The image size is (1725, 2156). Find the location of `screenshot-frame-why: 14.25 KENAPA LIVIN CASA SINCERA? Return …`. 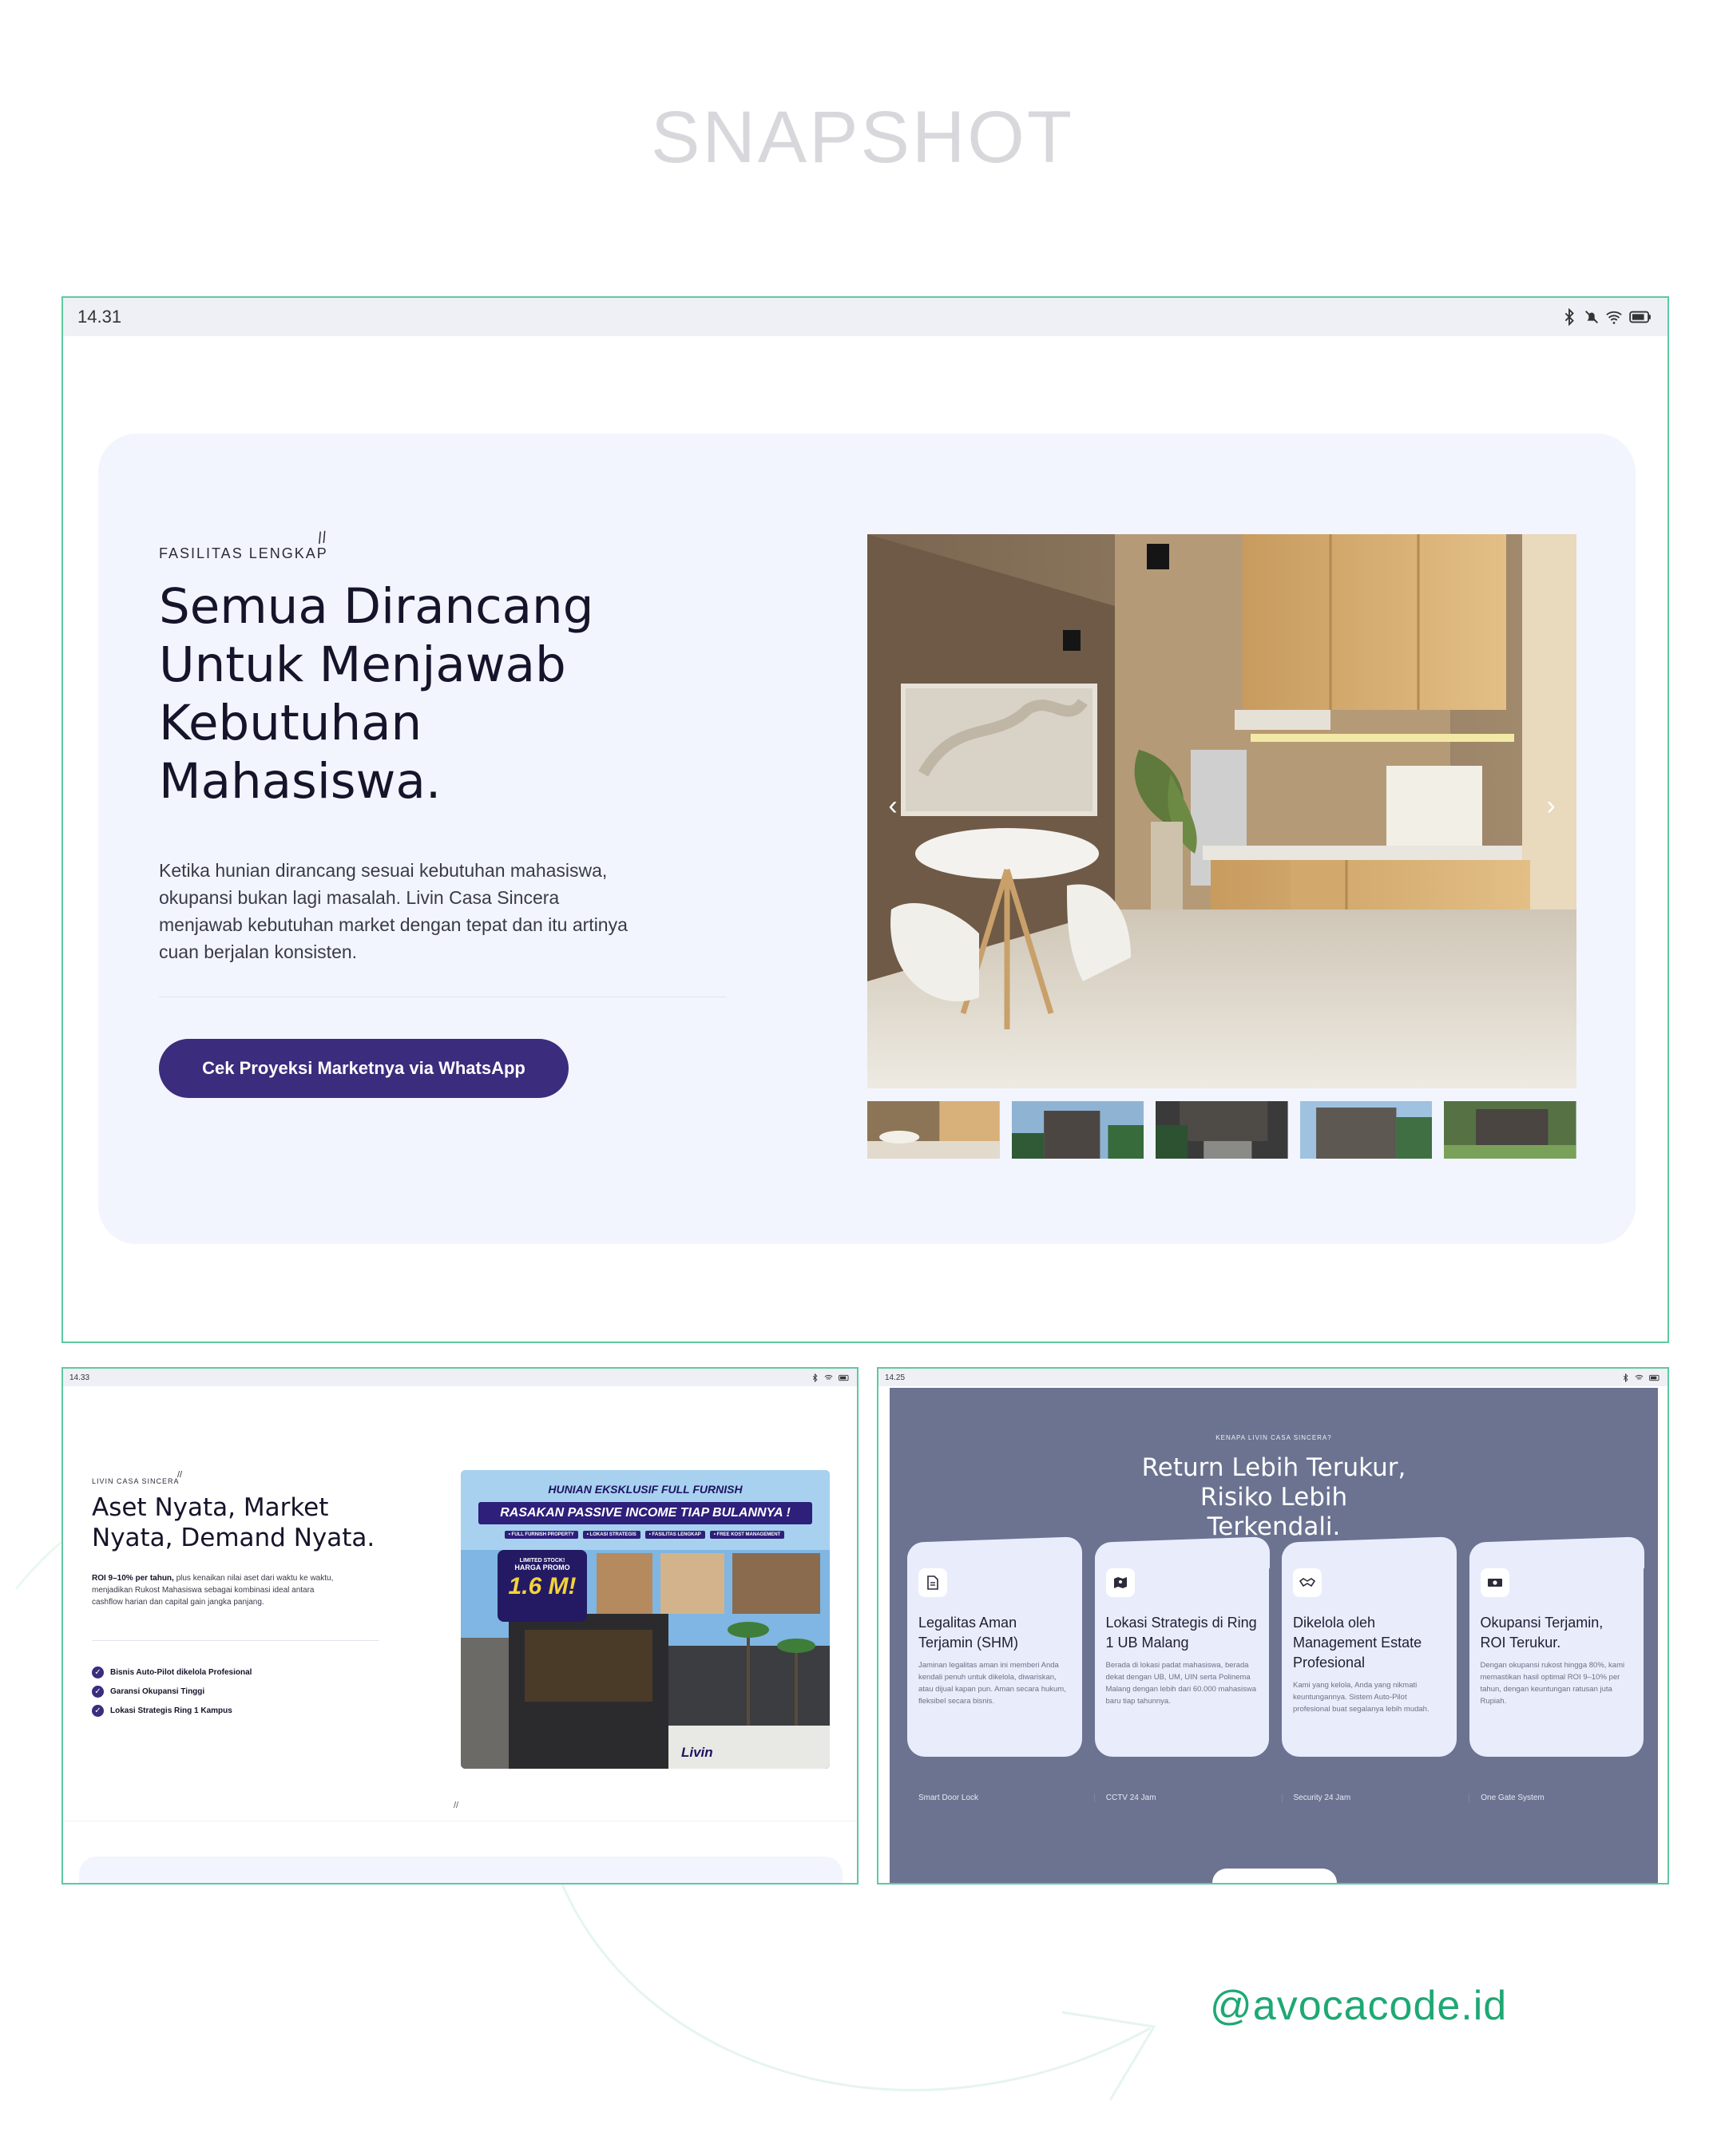

screenshot-frame-why: 14.25 KENAPA LIVIN CASA SINCERA? Return … is located at coordinates (1273, 1626).